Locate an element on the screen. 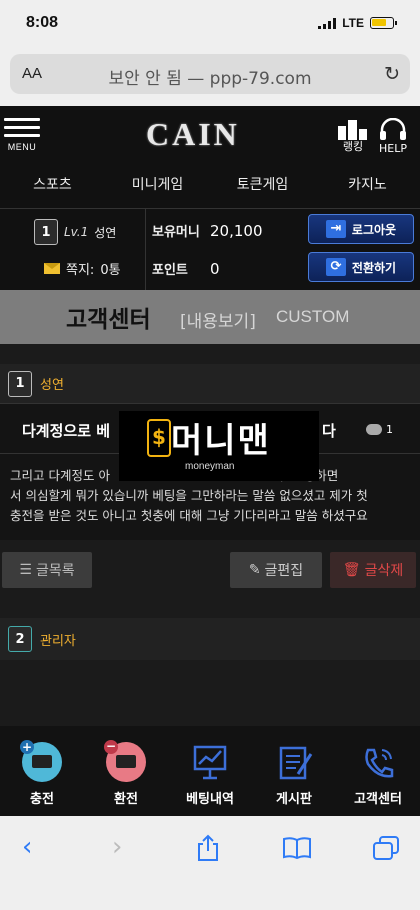  reply-author-row: 2 관리자 is located at coordinates (210, 639).